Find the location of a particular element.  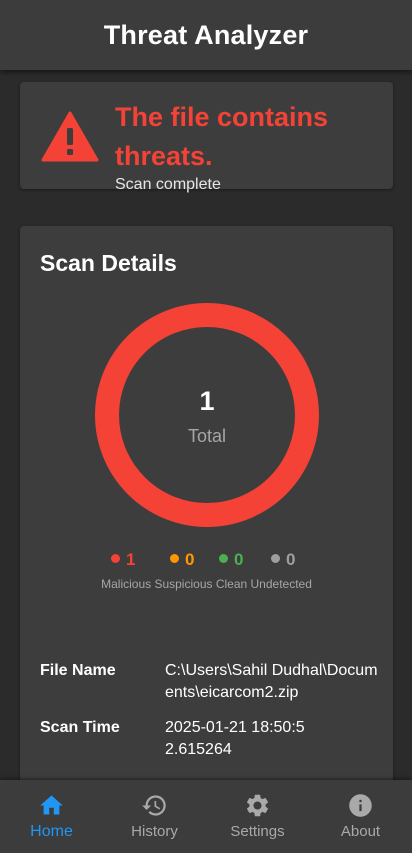

nav-settings-label: Settings is located at coordinates (257, 831).